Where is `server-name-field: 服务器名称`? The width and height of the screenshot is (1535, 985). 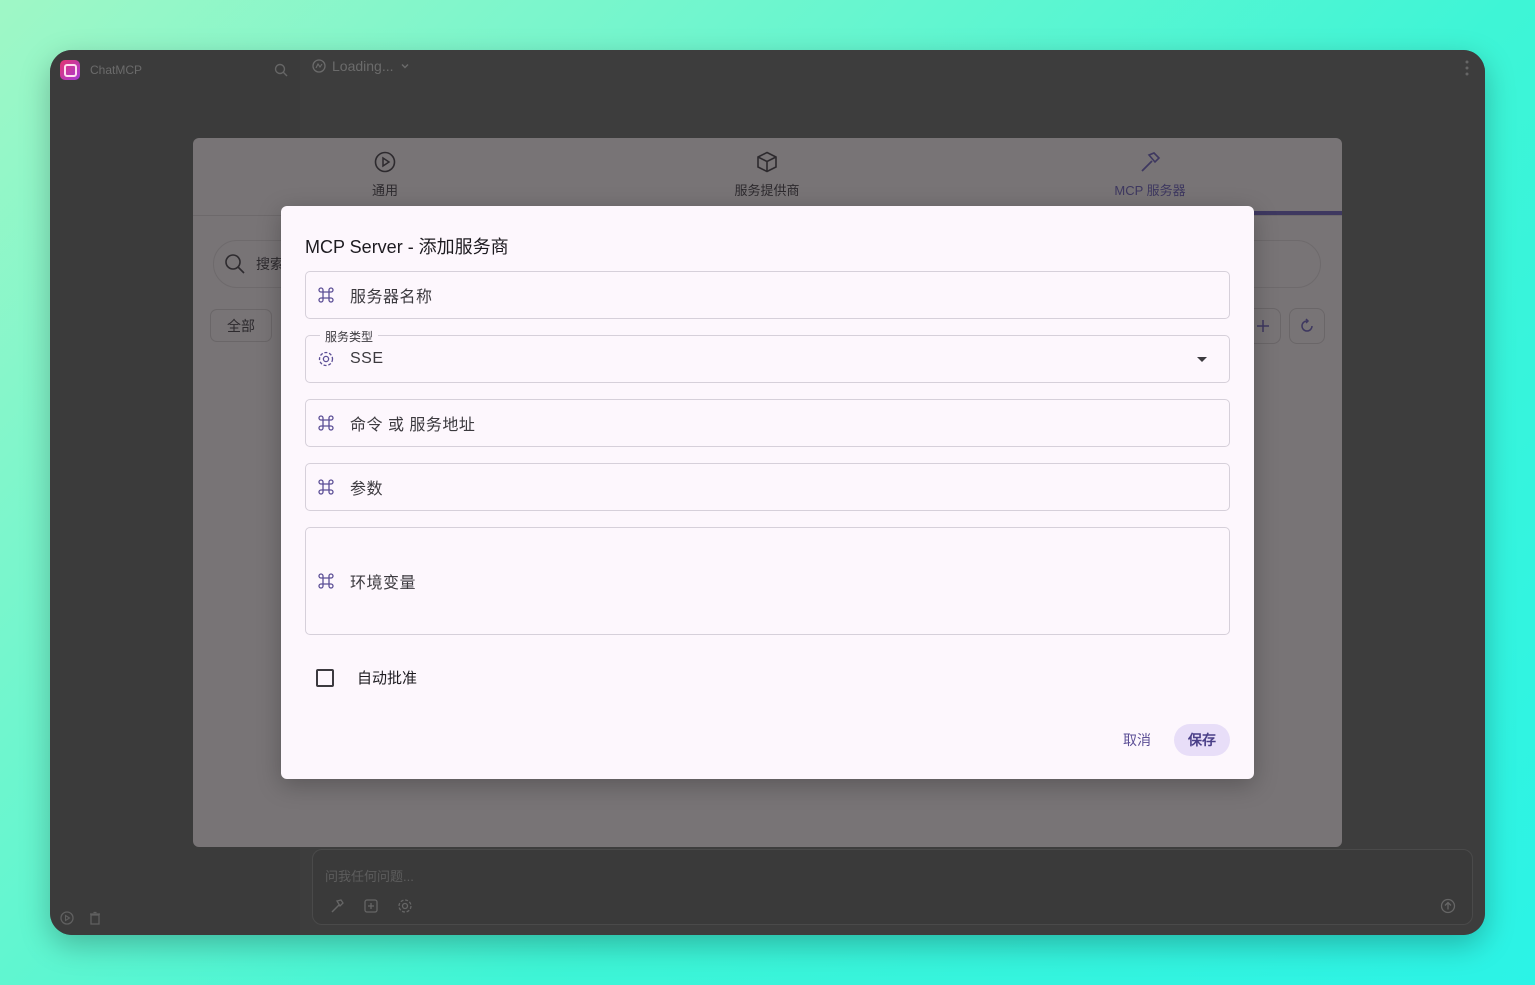
server-name-field: 服务器名称 is located at coordinates (767, 295).